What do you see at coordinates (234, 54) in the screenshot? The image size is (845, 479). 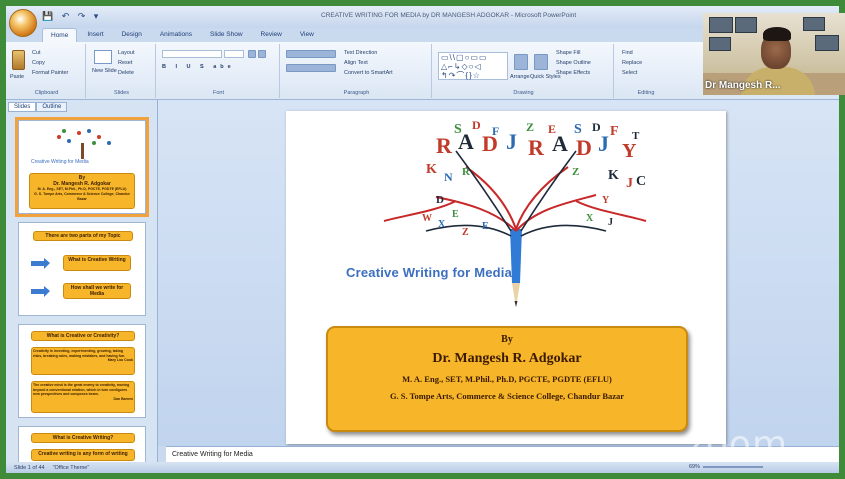 I see `font-size-combo` at bounding box center [234, 54].